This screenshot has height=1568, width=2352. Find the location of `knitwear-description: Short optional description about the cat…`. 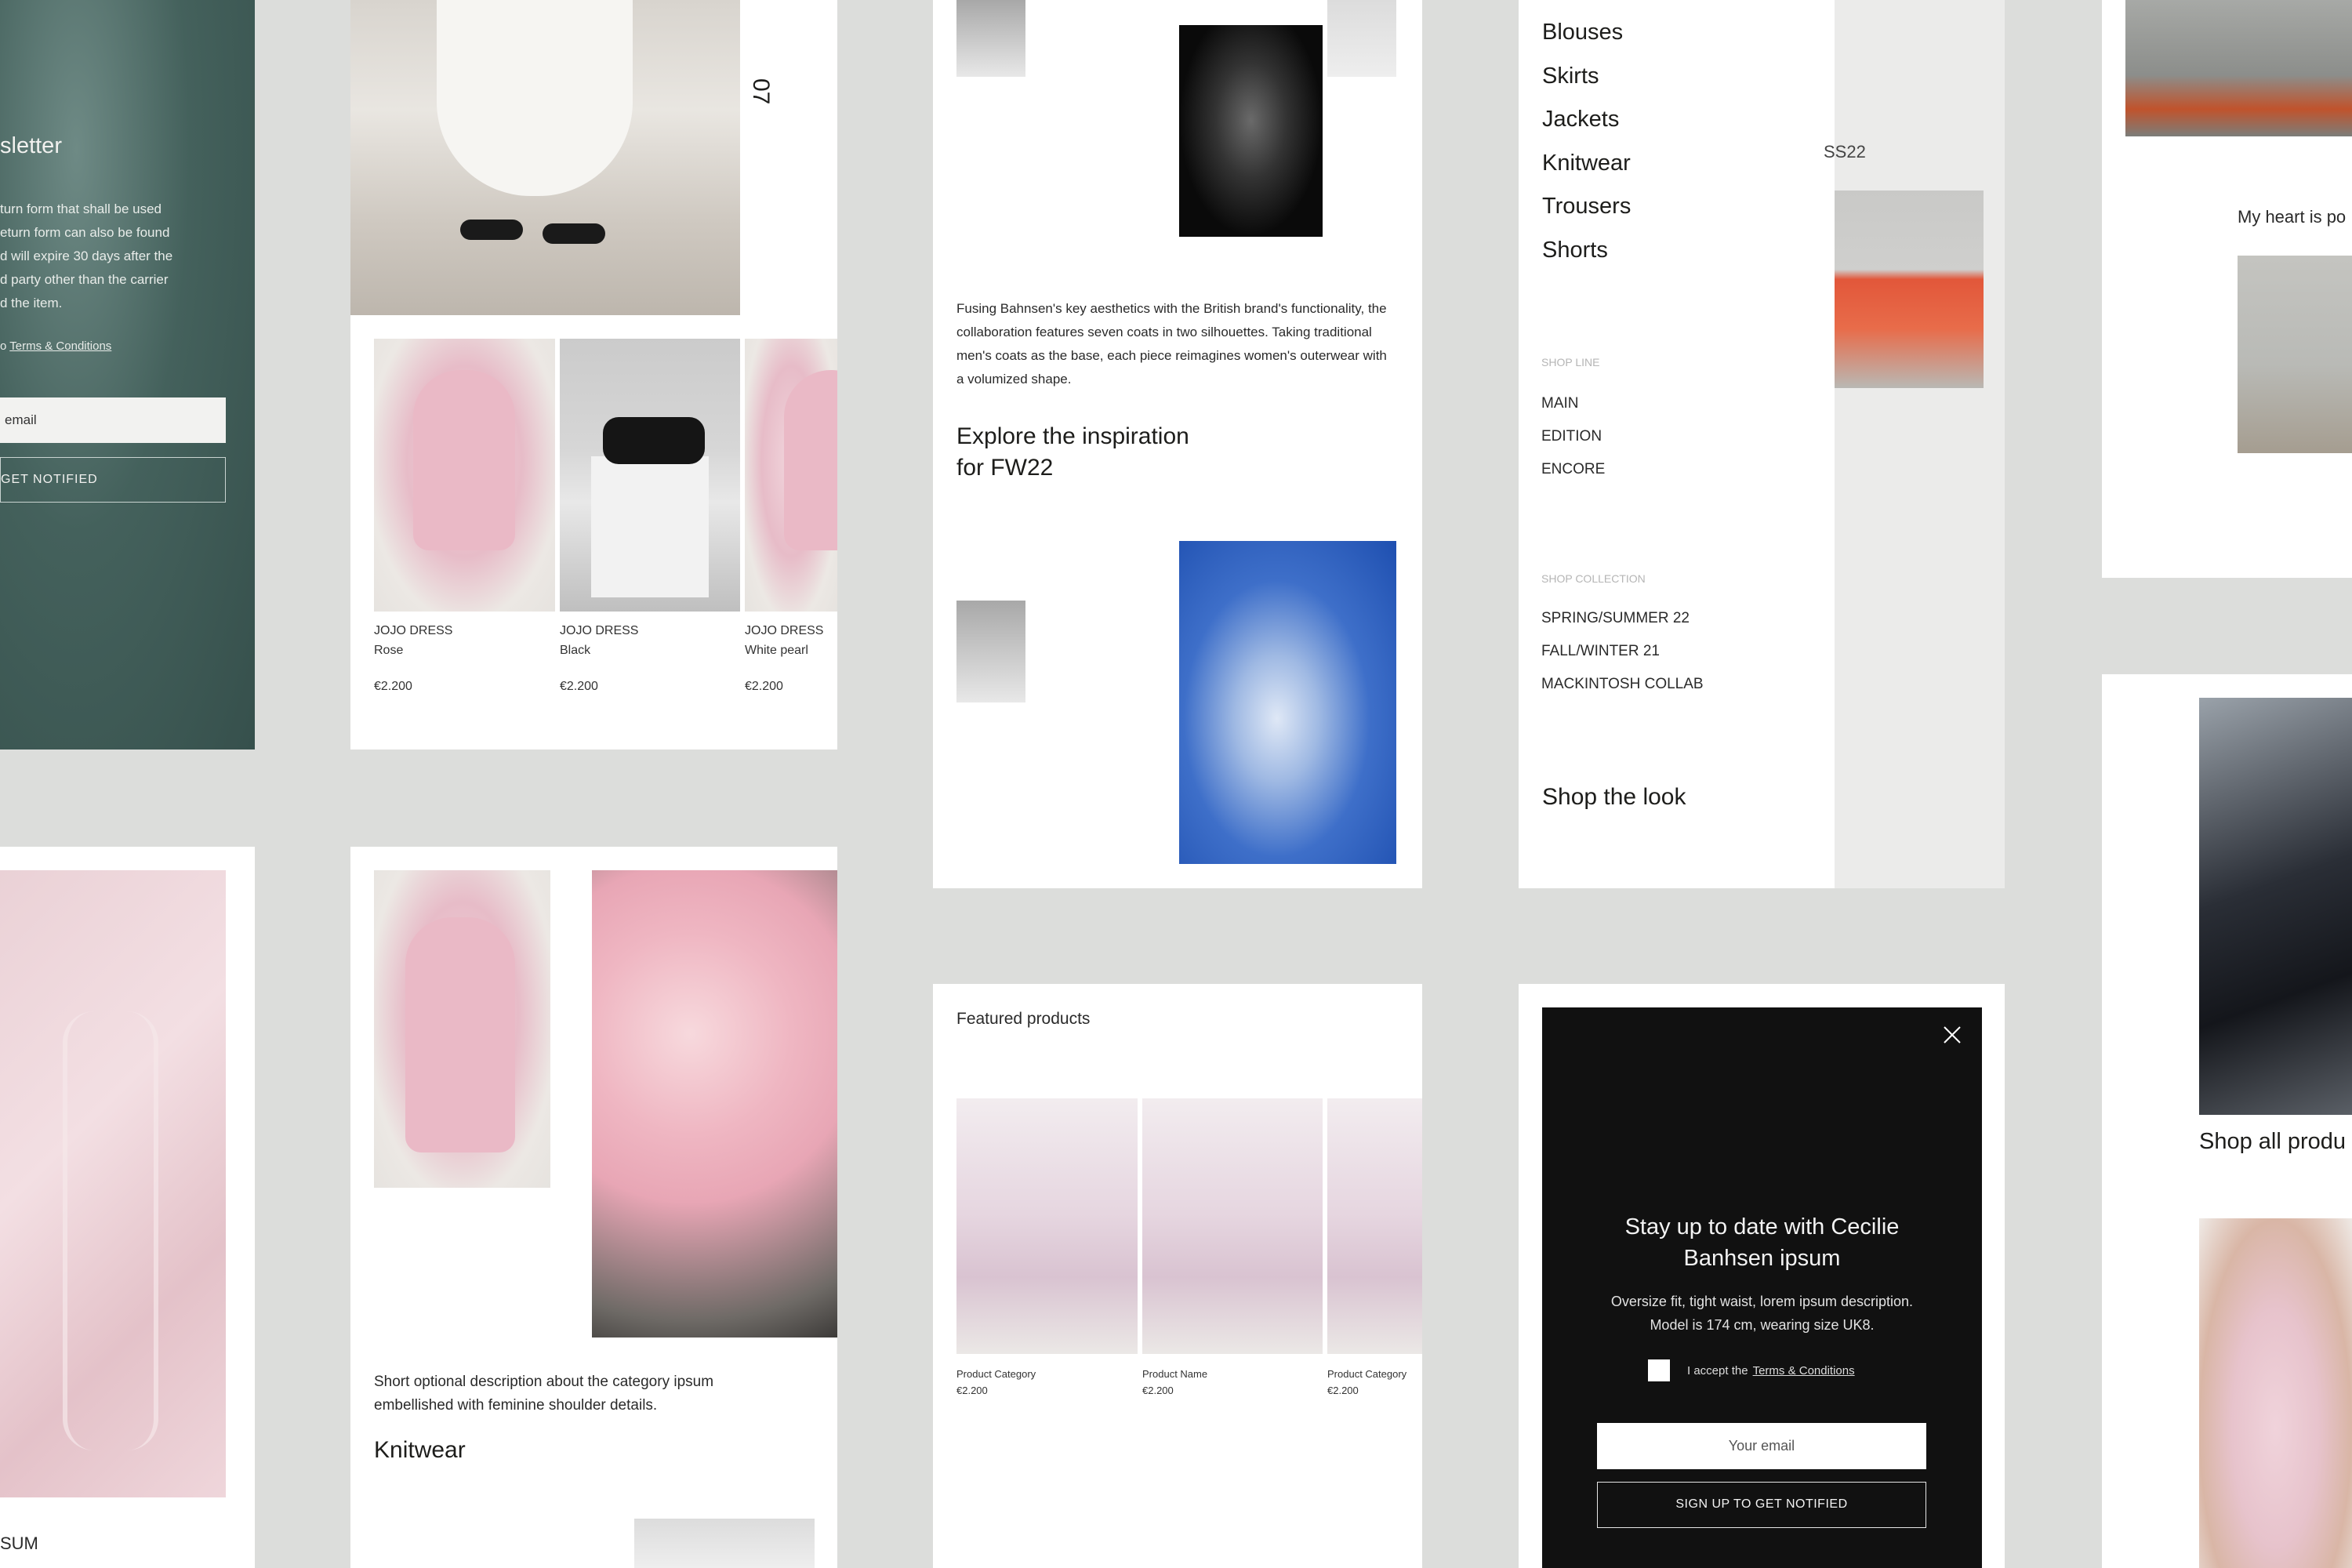

knitwear-description: Short optional description about the cat… is located at coordinates (544, 1394).